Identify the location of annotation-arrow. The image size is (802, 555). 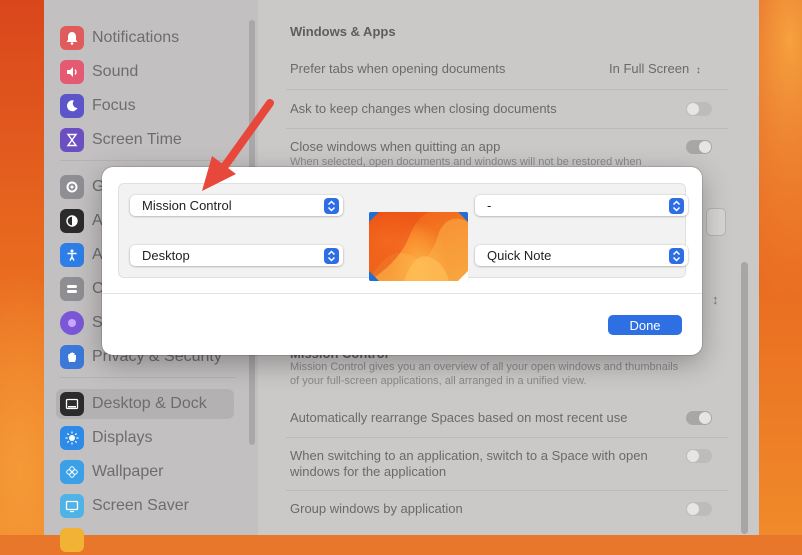
(238, 145).